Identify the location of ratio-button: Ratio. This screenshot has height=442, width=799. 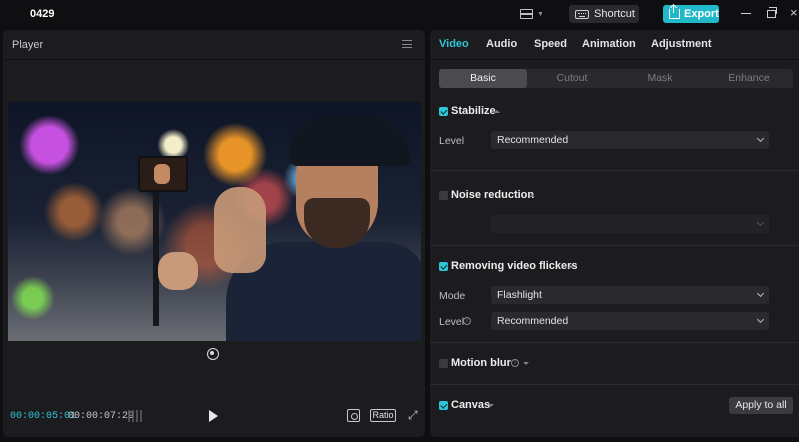
(383, 415).